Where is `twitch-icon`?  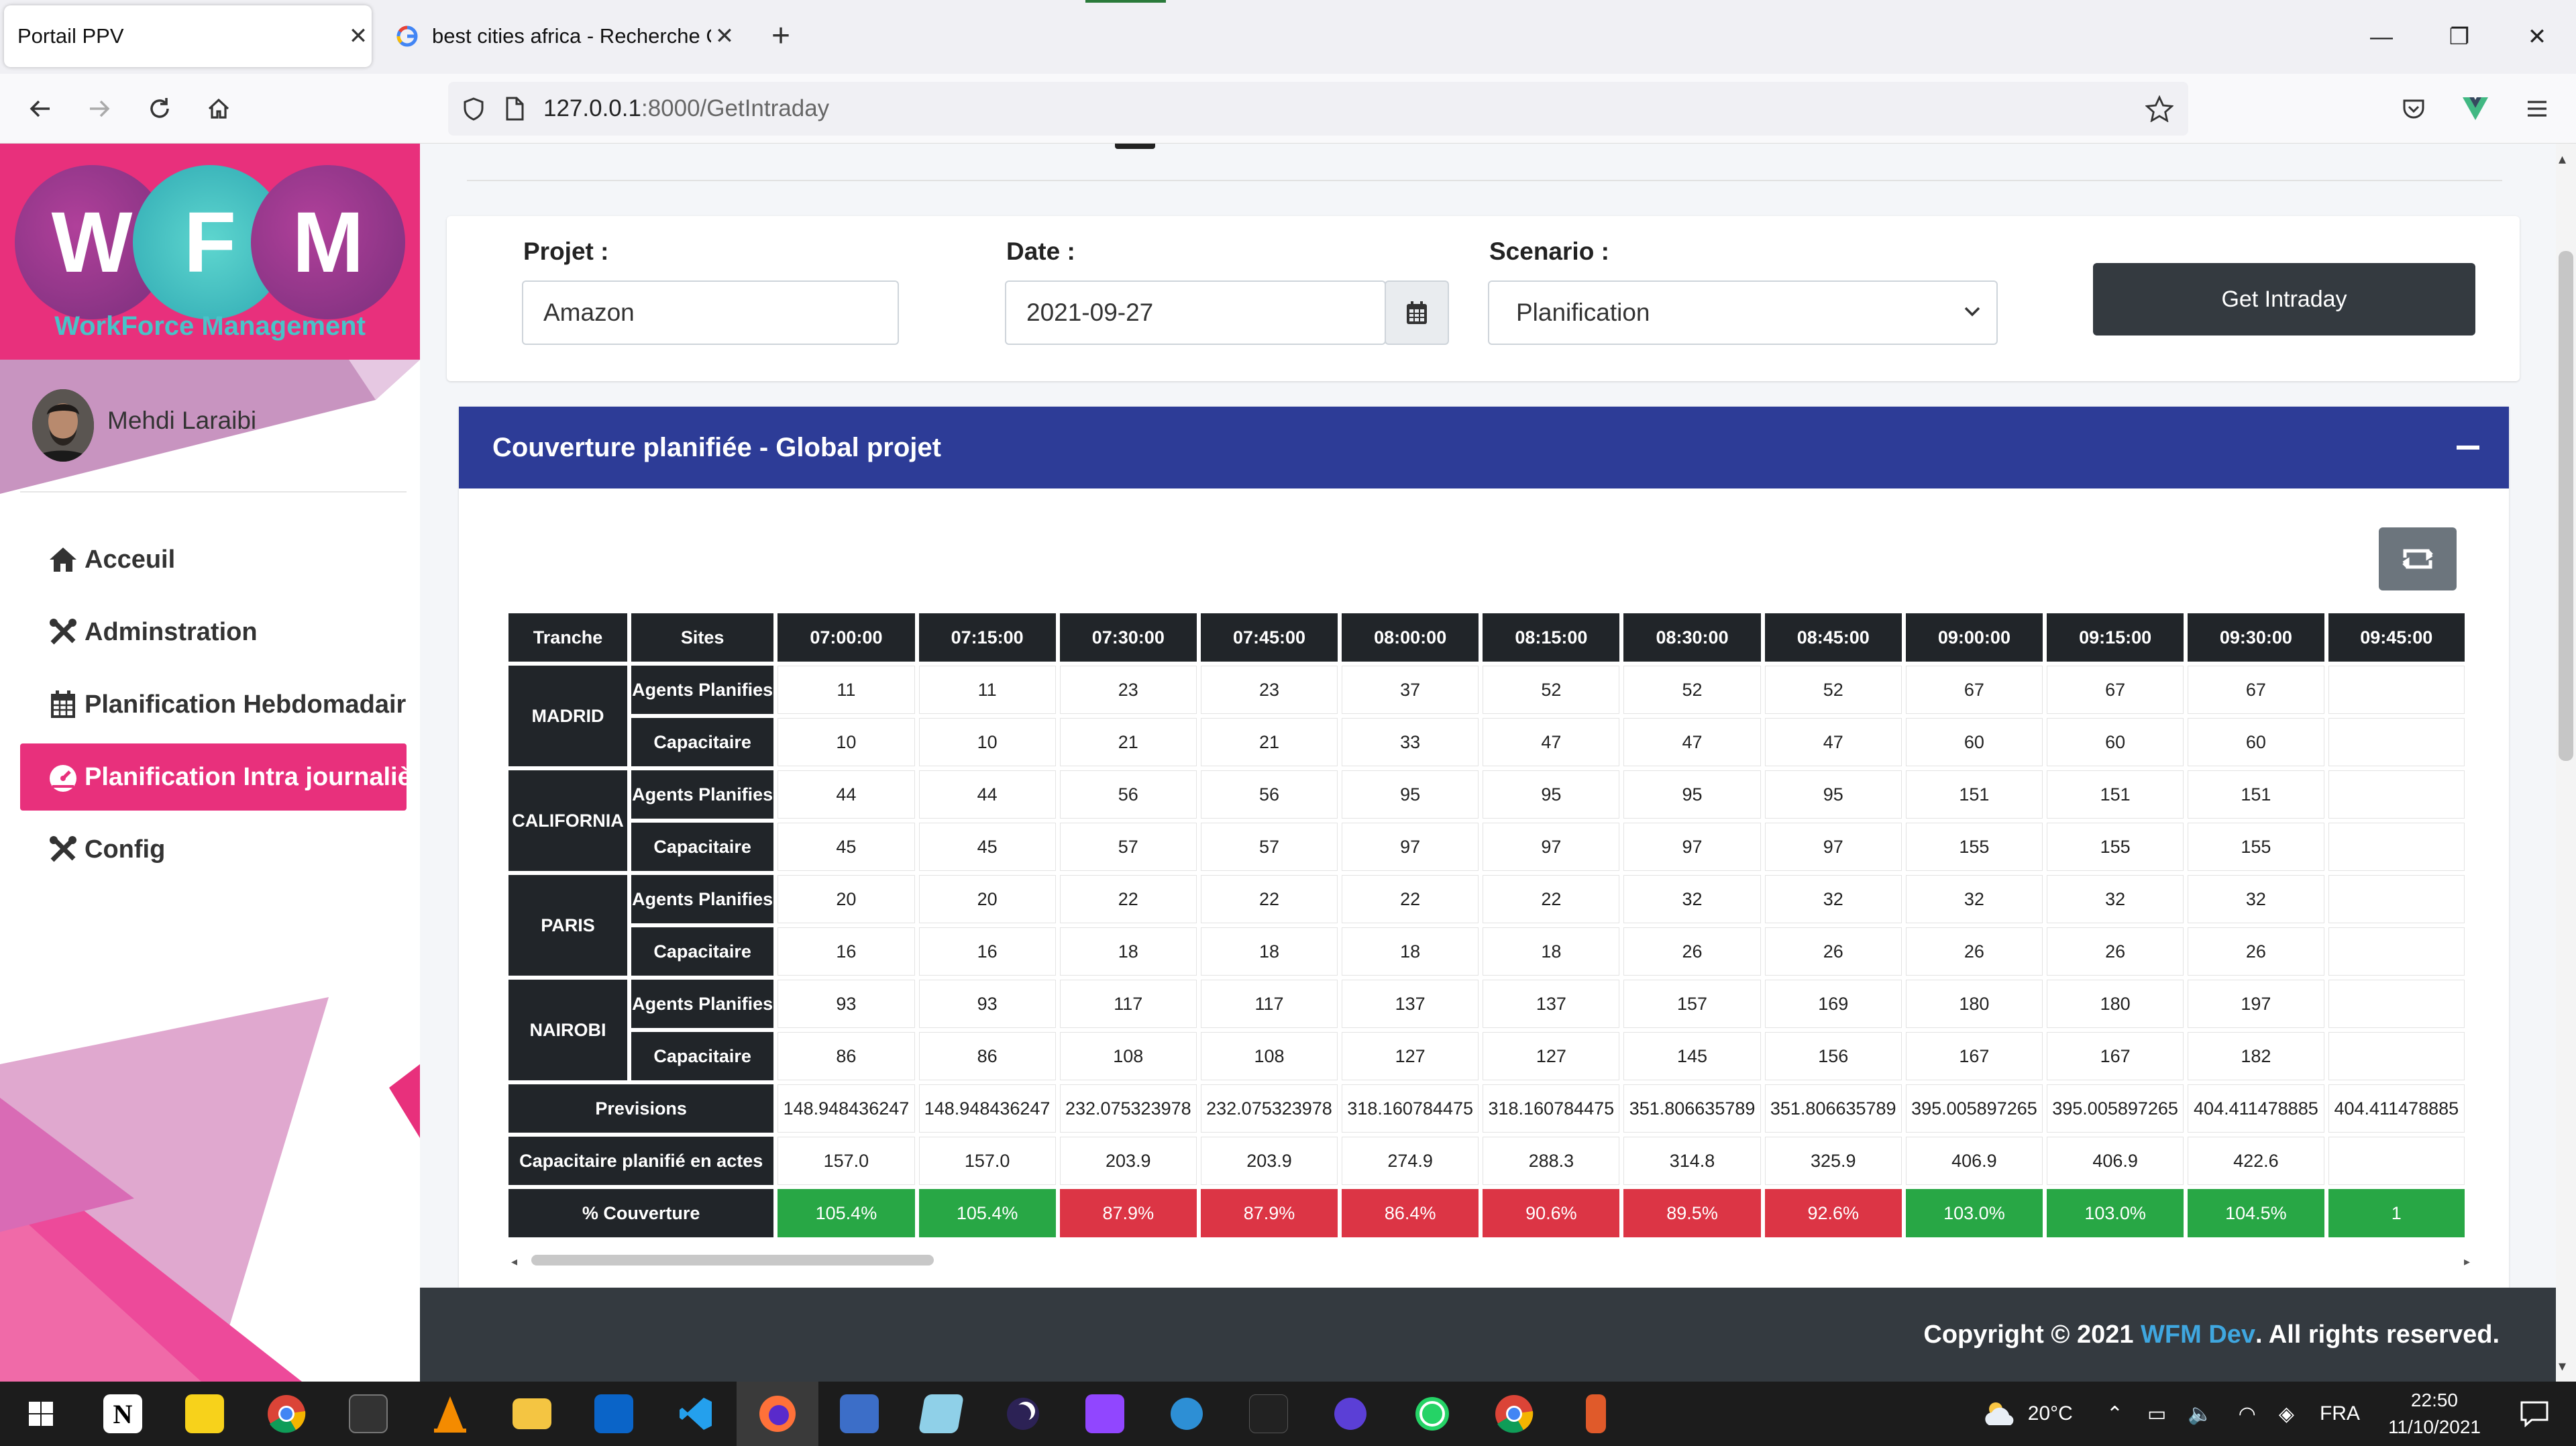 twitch-icon is located at coordinates (1105, 1414).